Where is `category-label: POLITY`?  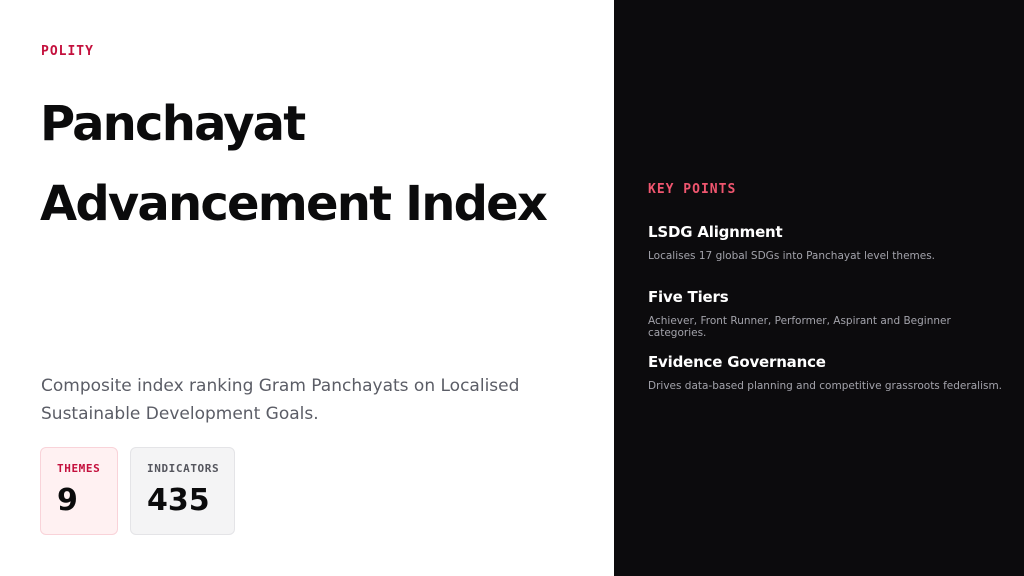 category-label: POLITY is located at coordinates (67, 51).